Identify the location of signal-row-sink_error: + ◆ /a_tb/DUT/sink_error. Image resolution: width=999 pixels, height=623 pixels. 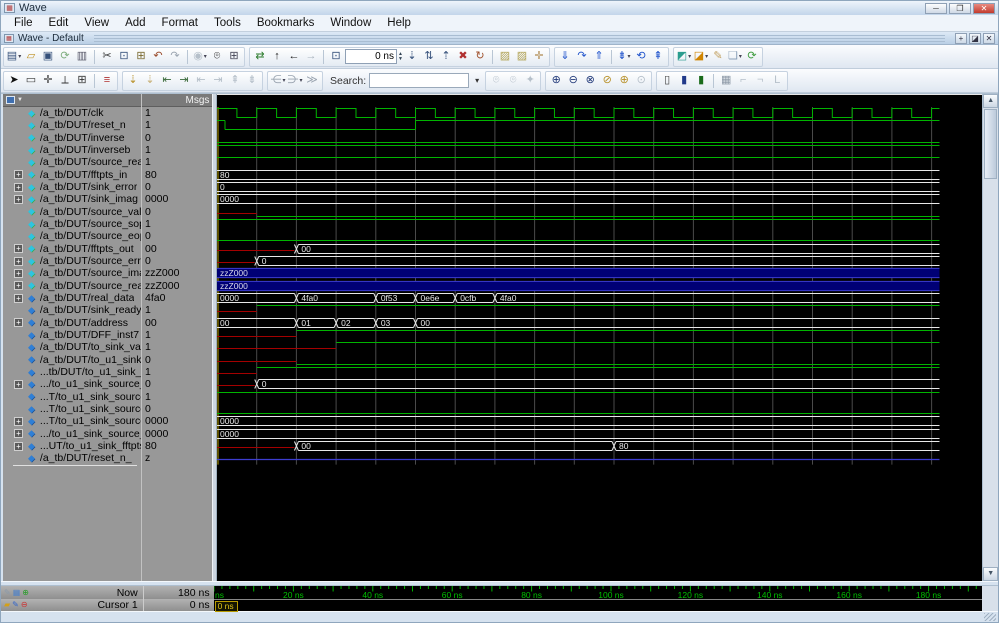
(72, 187).